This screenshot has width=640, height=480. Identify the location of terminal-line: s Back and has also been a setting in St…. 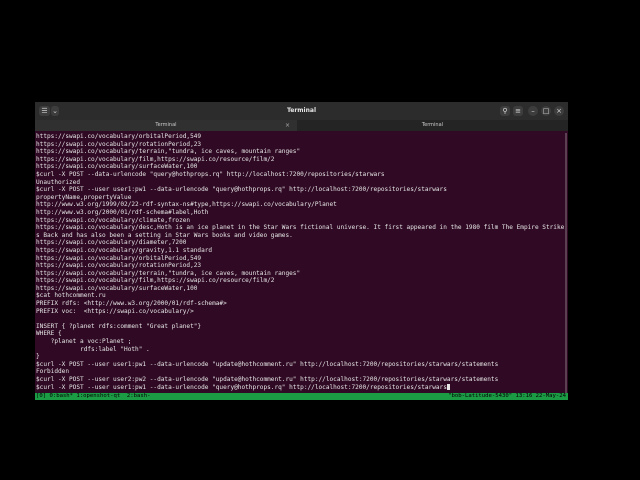
(164, 235).